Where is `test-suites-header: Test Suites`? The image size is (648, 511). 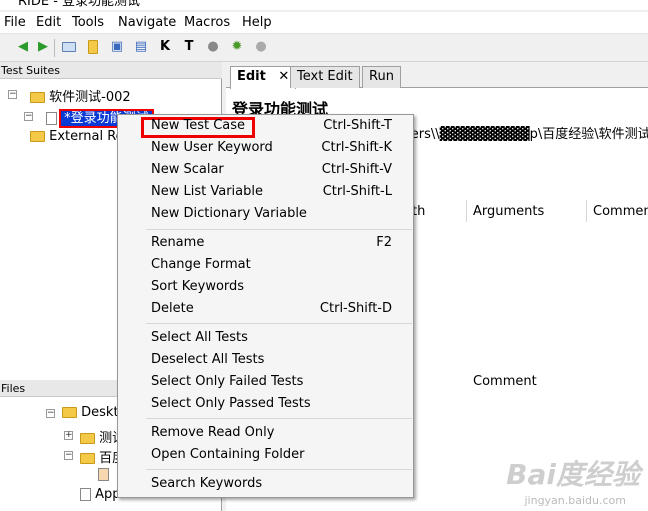 test-suites-header: Test Suites is located at coordinates (111, 70).